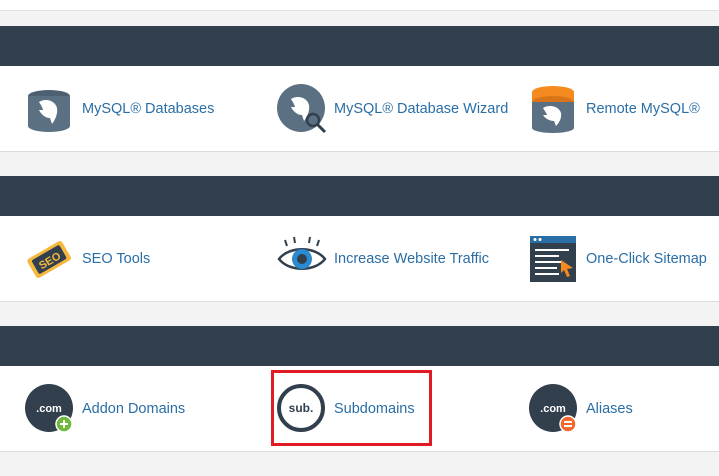 This screenshot has width=719, height=476. Describe the element at coordinates (646, 258) in the screenshot. I see `one-click-sitemap-label: One-Click Sitemap` at that location.